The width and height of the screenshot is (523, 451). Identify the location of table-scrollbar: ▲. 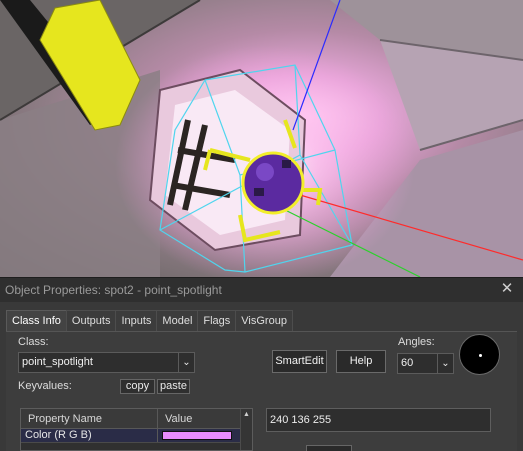
(246, 429).